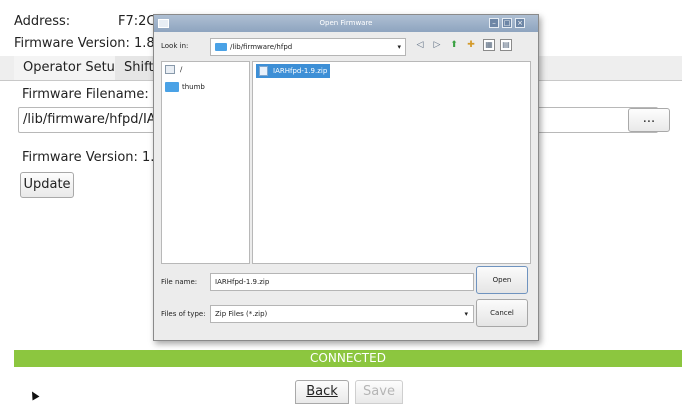 This screenshot has height=405, width=682. Describe the element at coordinates (263, 71) in the screenshot. I see `zip-file-icon` at that location.